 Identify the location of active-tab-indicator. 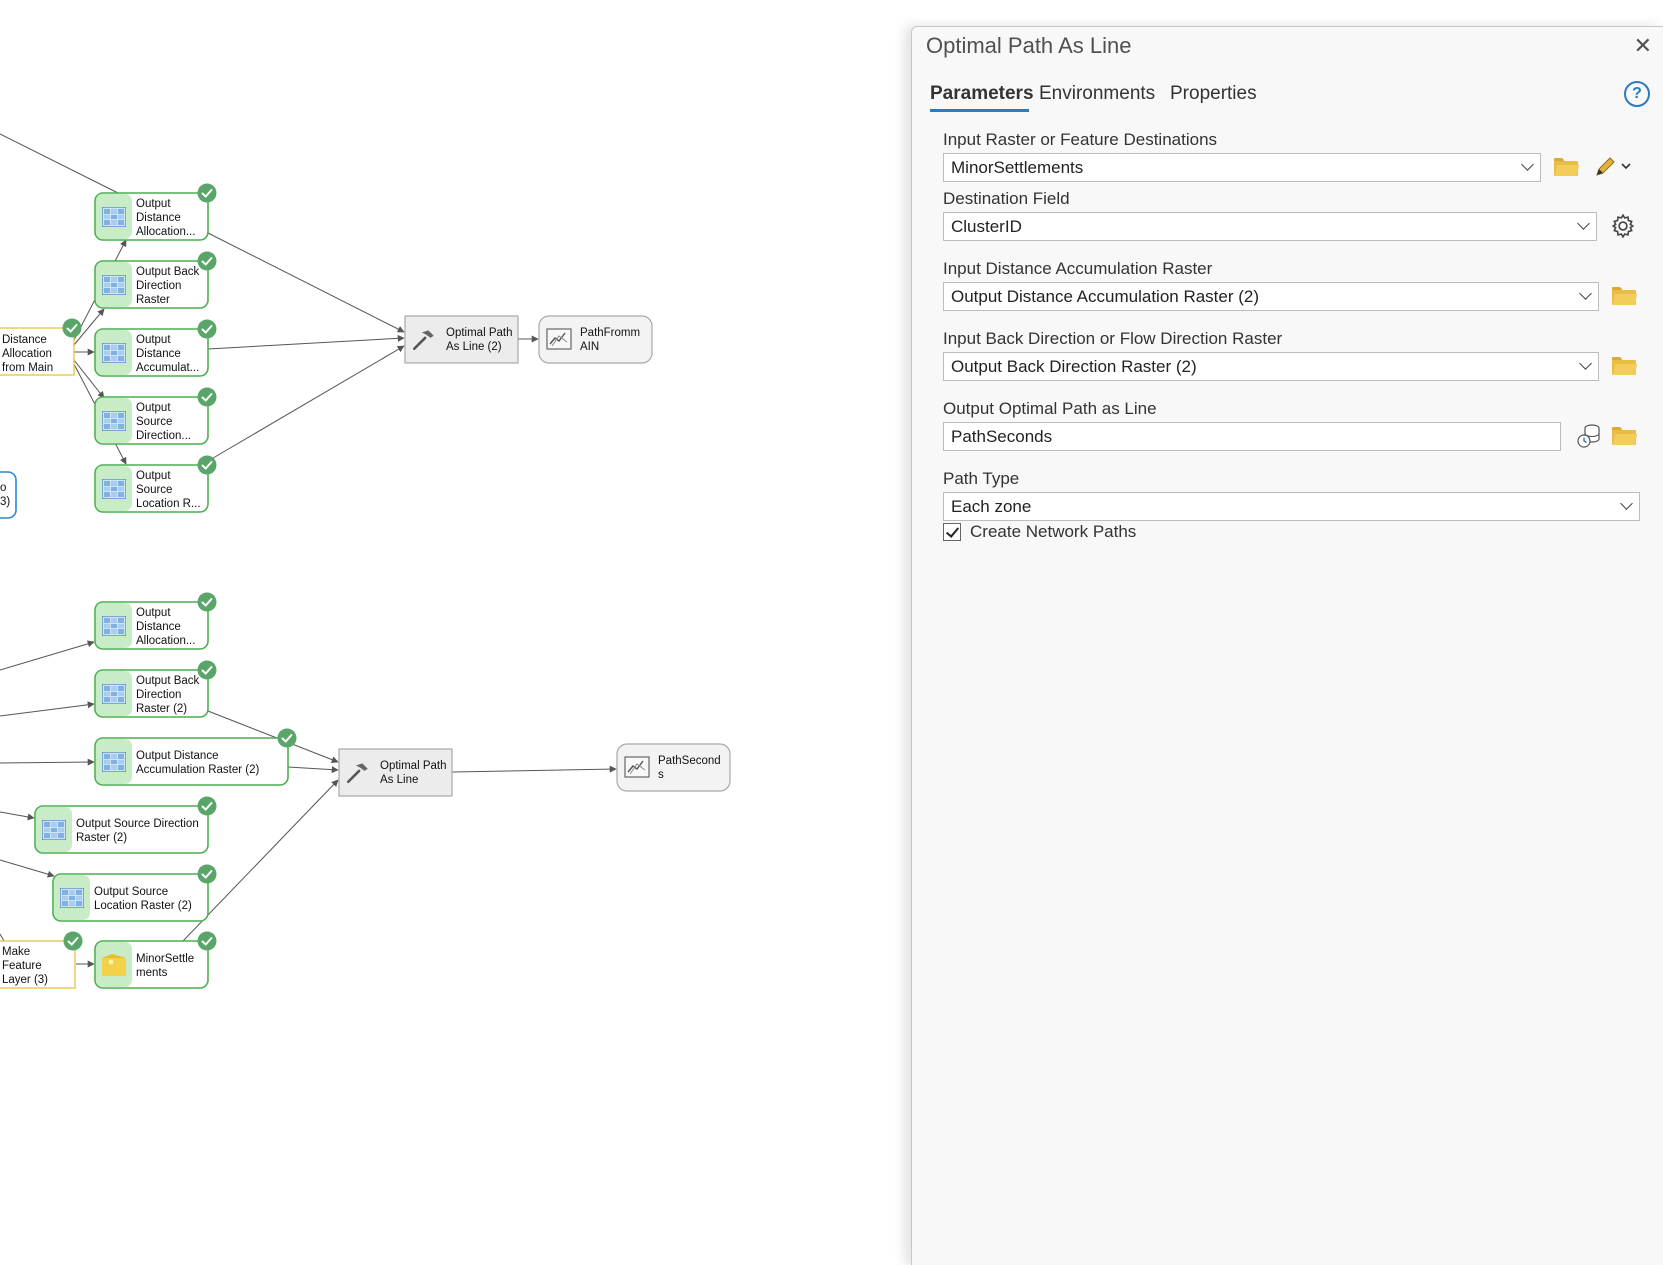
(979, 110).